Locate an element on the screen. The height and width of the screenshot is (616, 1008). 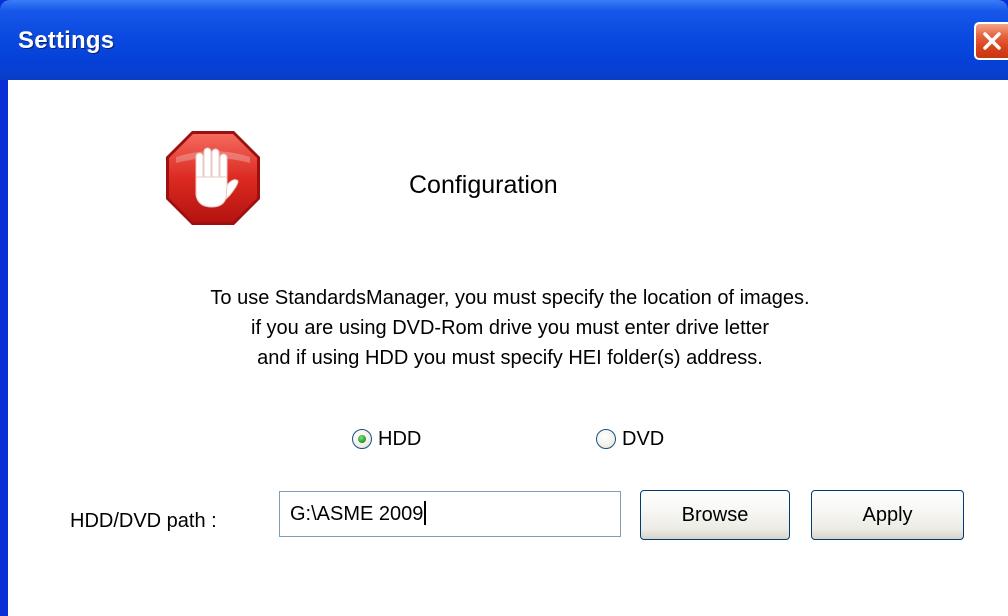
path-input-value: G:\ASME 2009 is located at coordinates (357, 514).